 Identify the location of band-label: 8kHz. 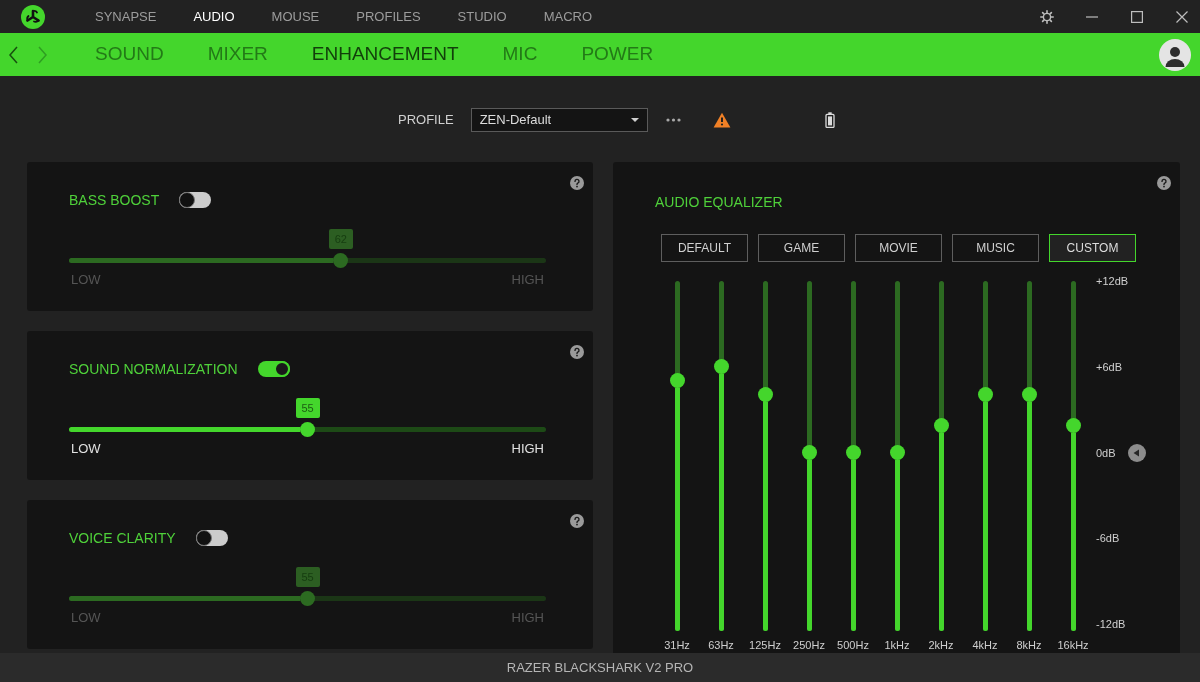
(1029, 645).